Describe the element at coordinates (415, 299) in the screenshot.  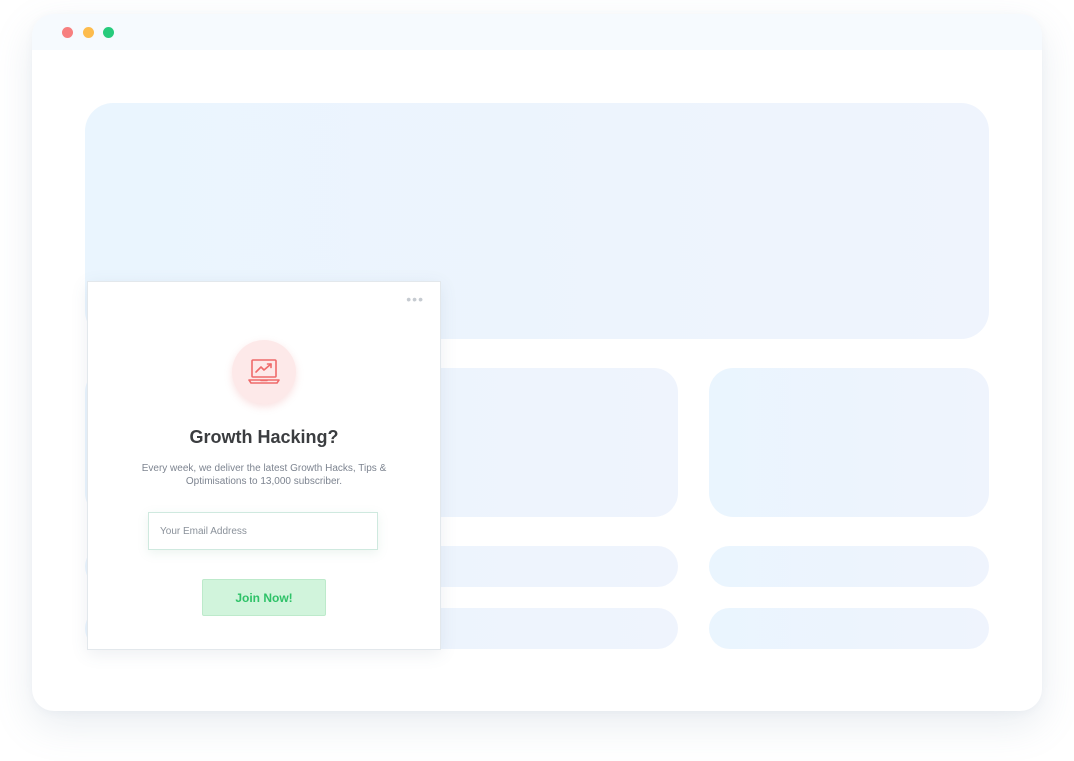
I see `more-options-icon: •••` at that location.